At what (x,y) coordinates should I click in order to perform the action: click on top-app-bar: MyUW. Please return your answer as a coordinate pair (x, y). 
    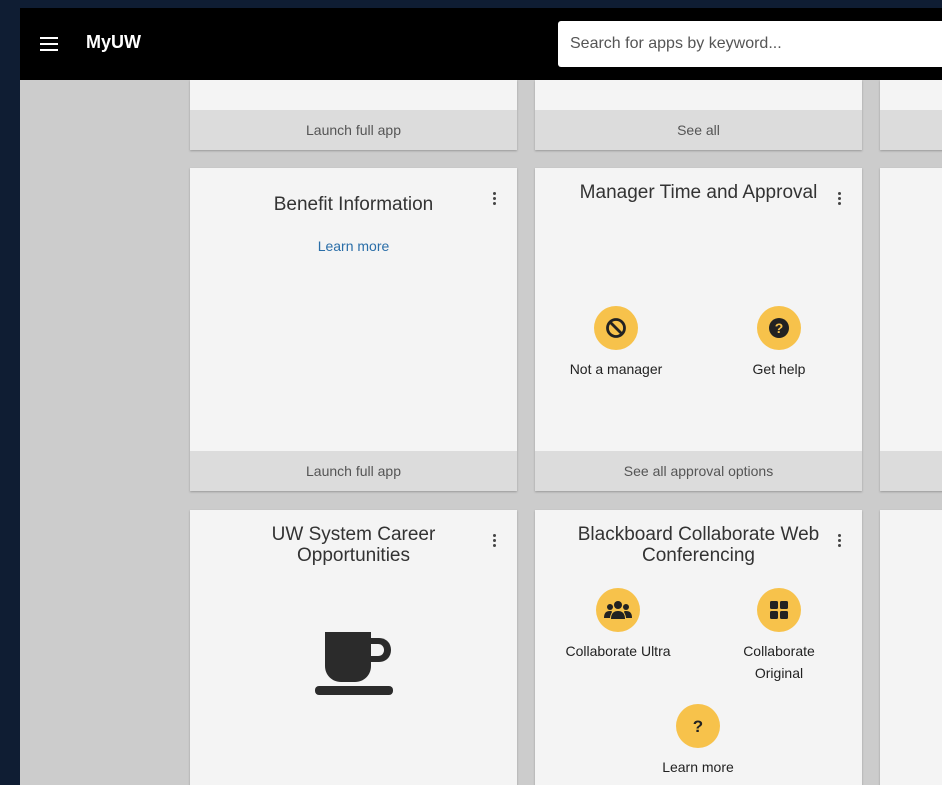
    Looking at the image, I should click on (481, 44).